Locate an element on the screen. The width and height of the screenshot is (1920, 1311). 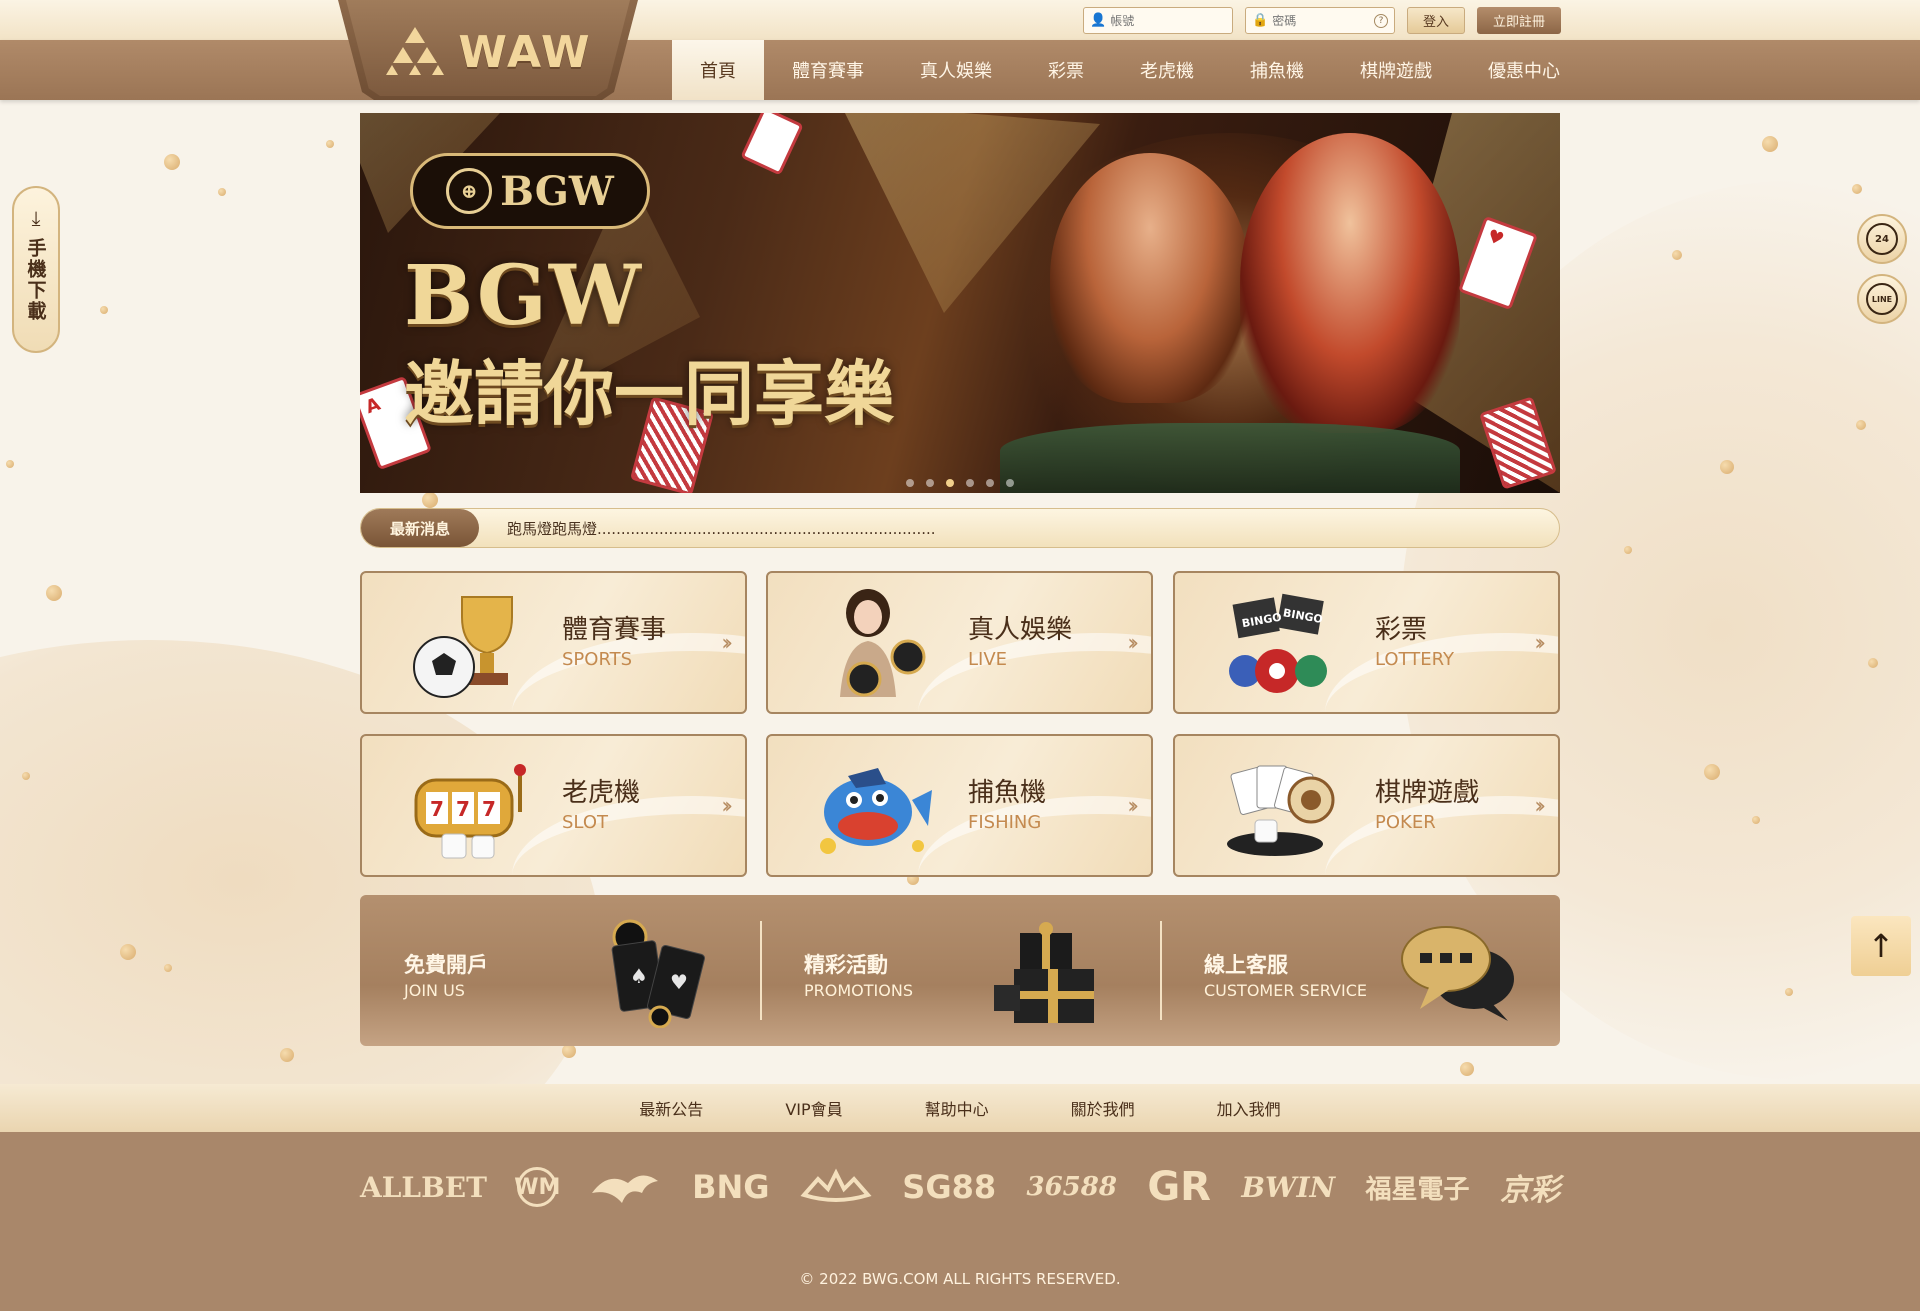
partner-logo-dragon-icon is located at coordinates (624, 1189).